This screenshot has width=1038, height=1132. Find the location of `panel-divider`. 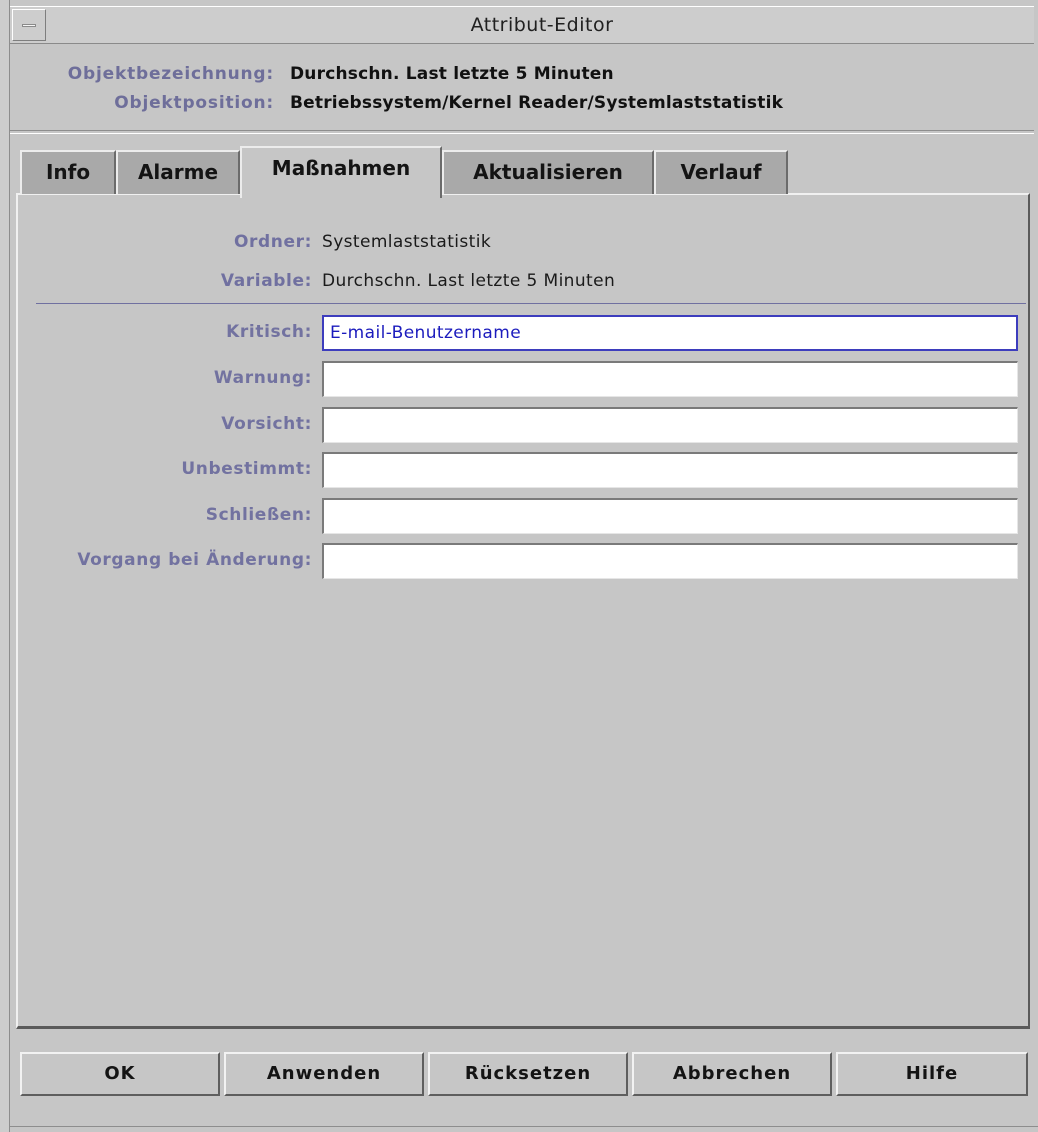

panel-divider is located at coordinates (531, 303).